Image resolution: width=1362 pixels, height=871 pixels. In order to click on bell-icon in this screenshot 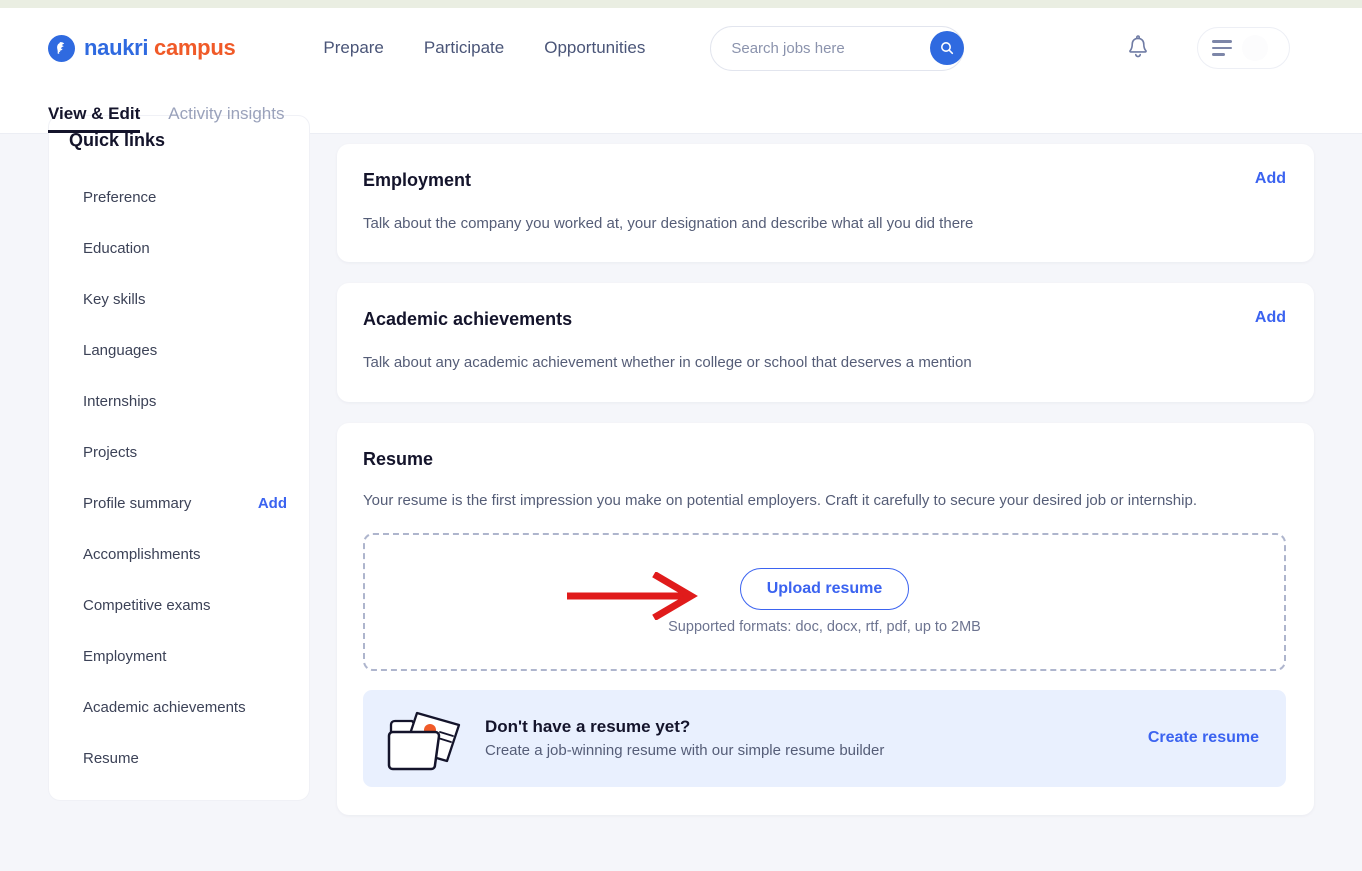, I will do `click(1138, 46)`.